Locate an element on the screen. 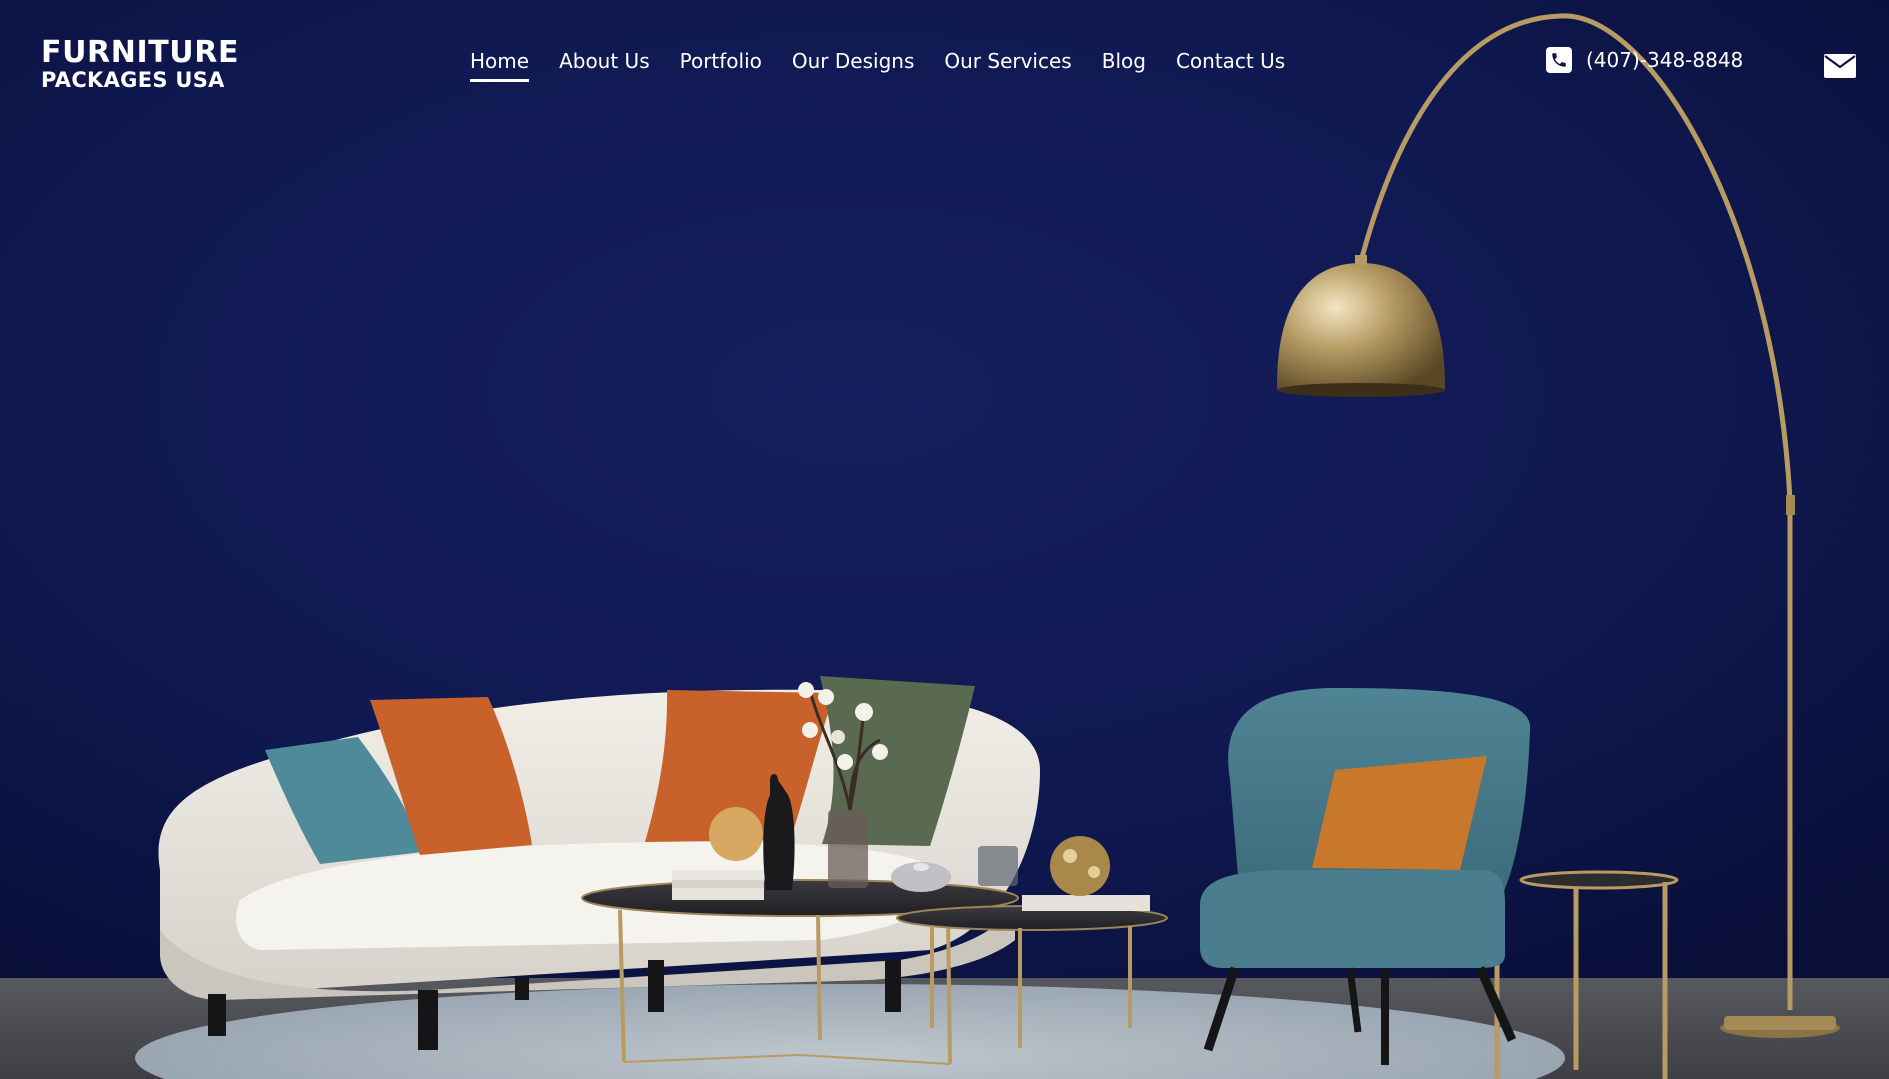 The height and width of the screenshot is (1079, 1889). envelope-icon is located at coordinates (1840, 66).